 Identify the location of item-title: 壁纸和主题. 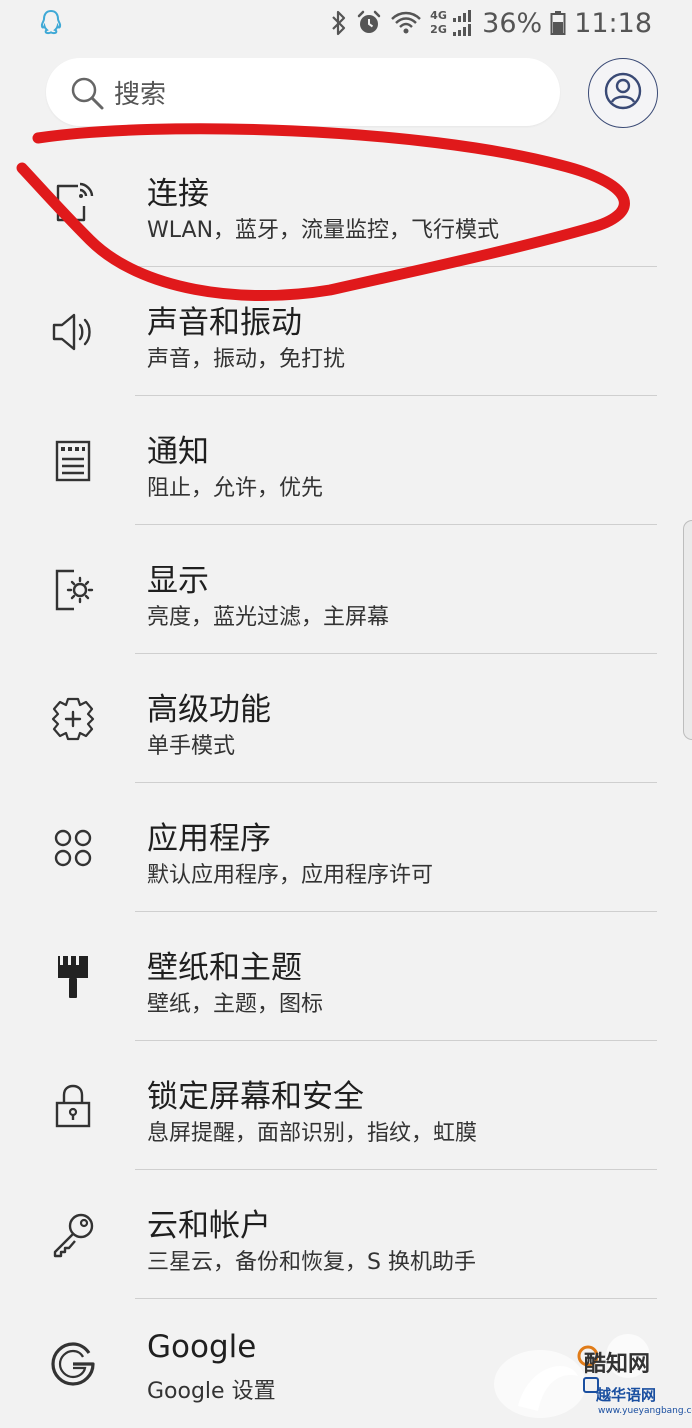
(224, 968).